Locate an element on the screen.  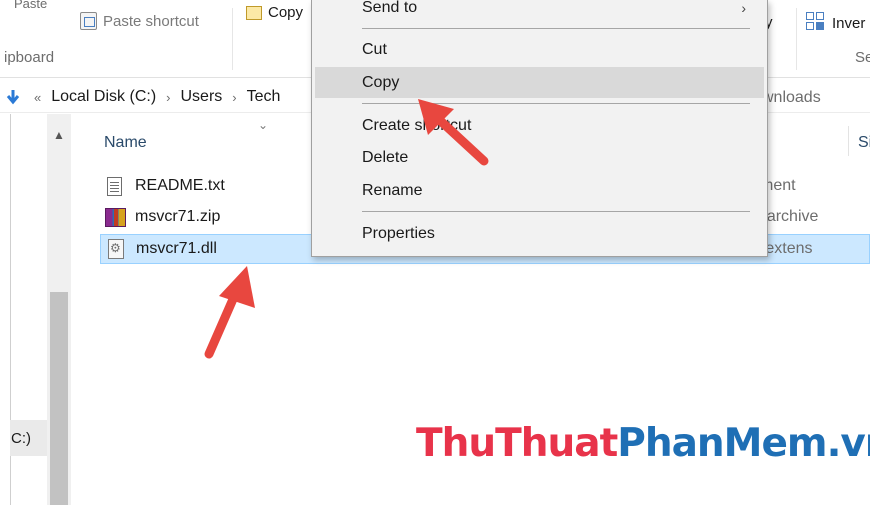
nav-scrollbar-thumb is located at coordinates (59, 398).